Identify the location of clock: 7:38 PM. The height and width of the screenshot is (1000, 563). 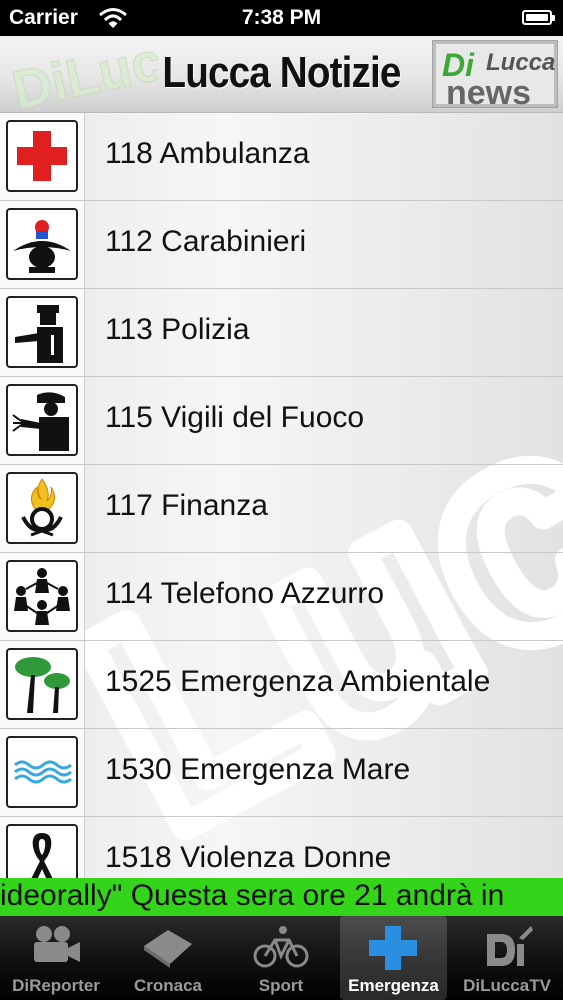
(281, 17).